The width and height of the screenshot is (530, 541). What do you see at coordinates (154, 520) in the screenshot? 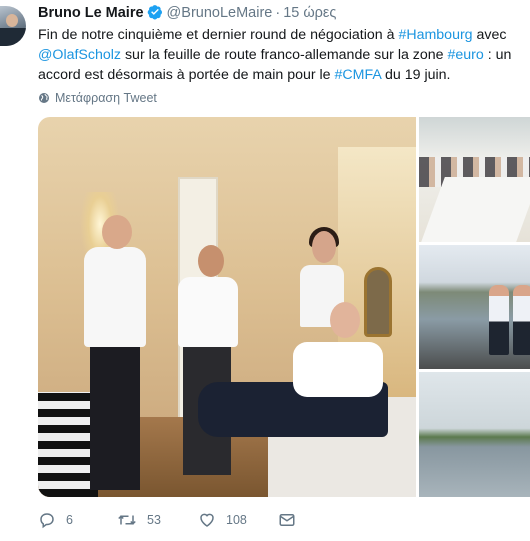
I see `retweet-count: 53` at bounding box center [154, 520].